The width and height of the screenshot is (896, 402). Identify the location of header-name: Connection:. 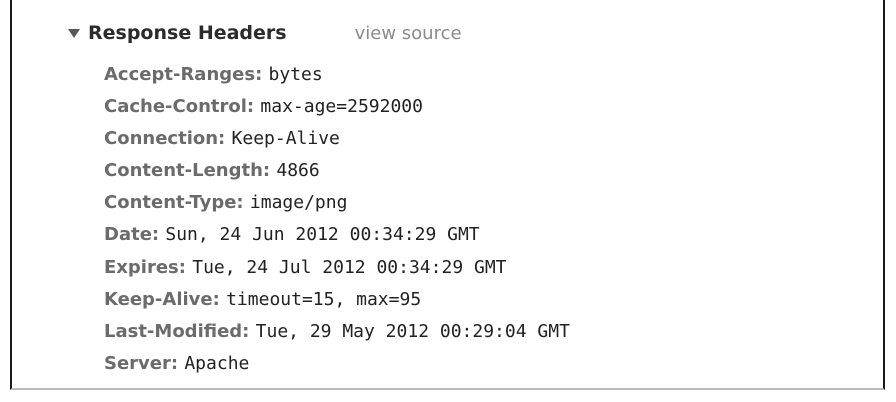
(168, 139).